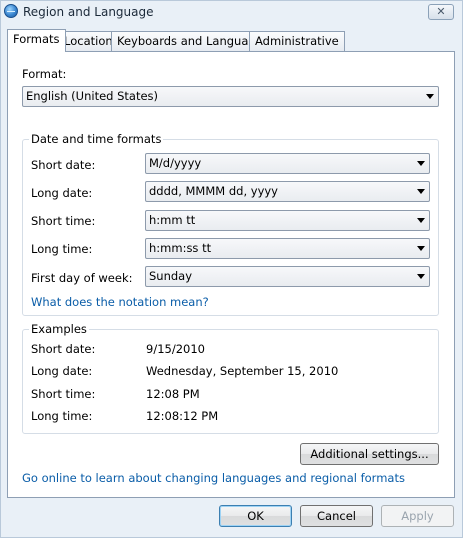 The width and height of the screenshot is (463, 538). I want to click on short-date-value: M/d/yyyy, so click(175, 163).